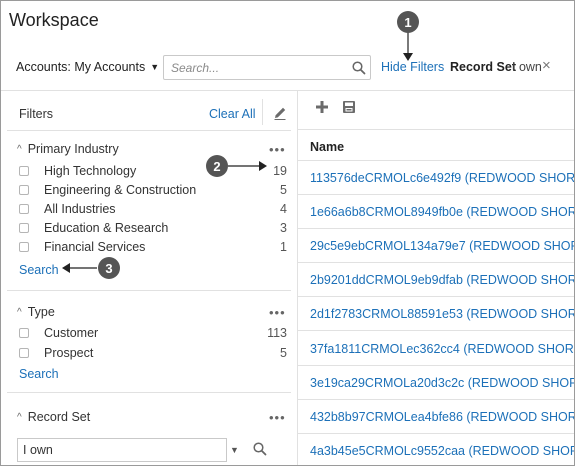 The width and height of the screenshot is (575, 466). I want to click on record-set-section-header: ^ Record Set, so click(53, 417).